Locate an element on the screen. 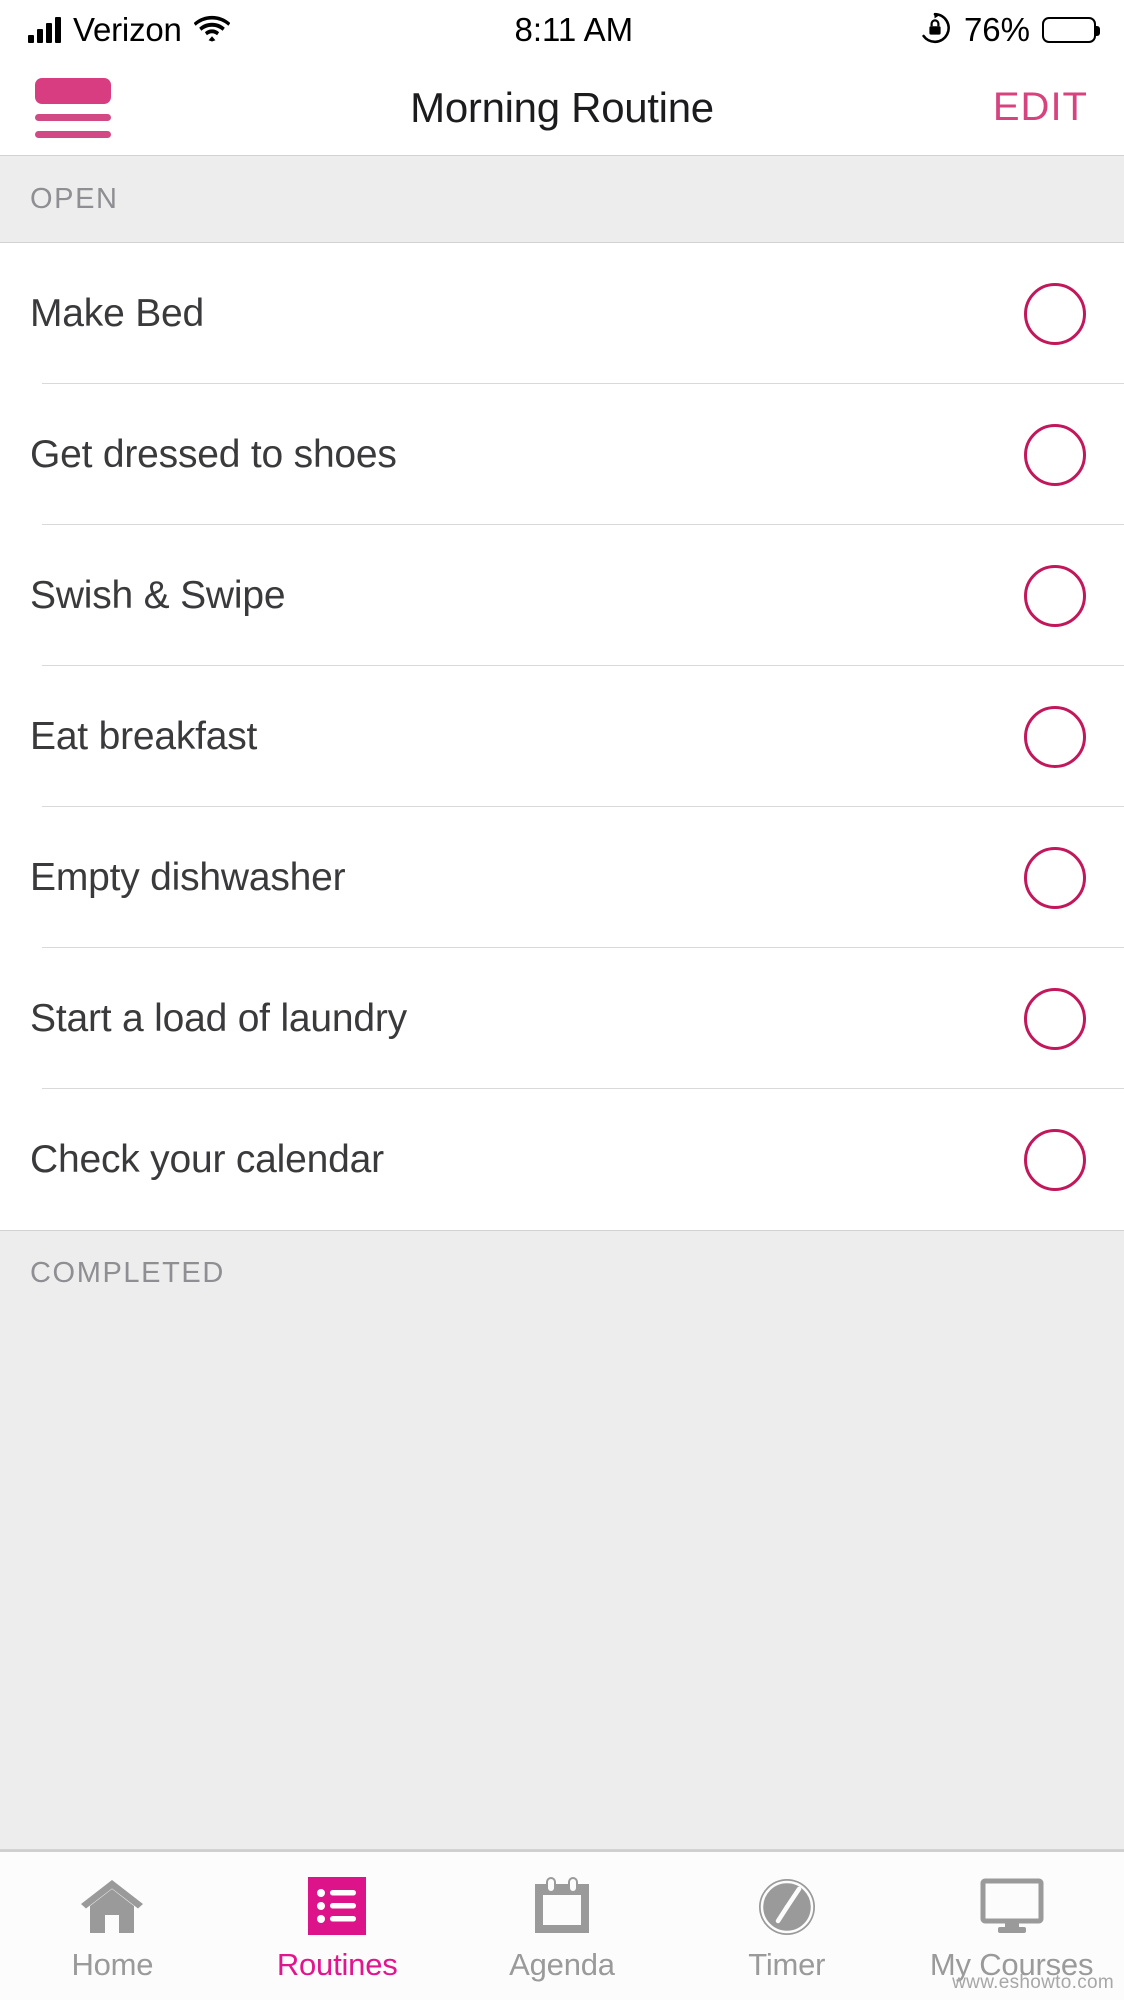 The width and height of the screenshot is (1124, 2000). tab-label: Agenda is located at coordinates (562, 1964).